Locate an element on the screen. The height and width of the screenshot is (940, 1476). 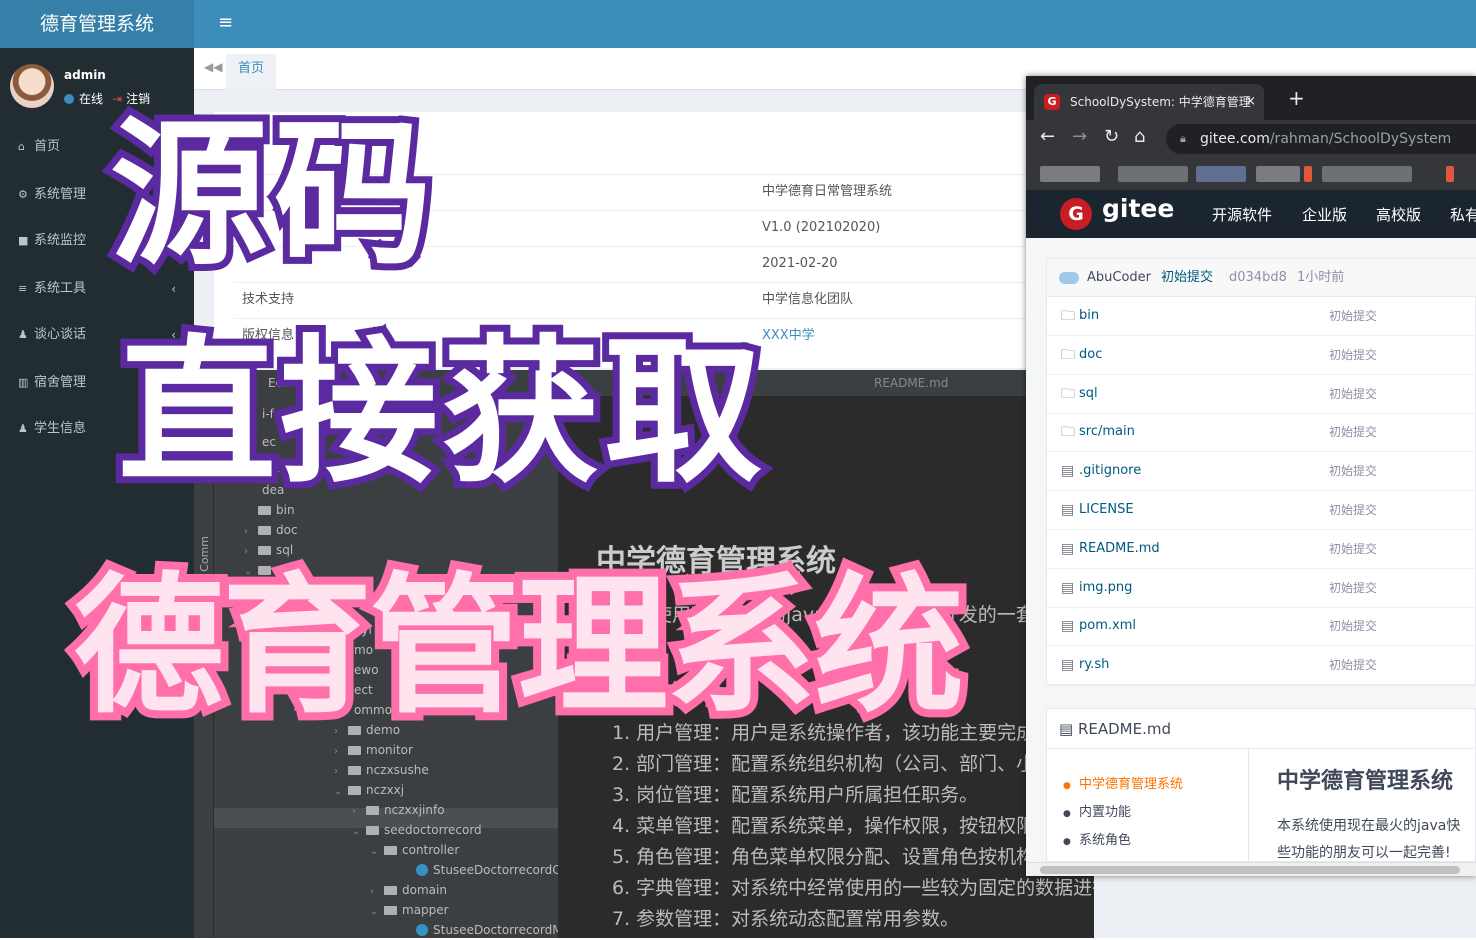
tree-node-label: monitor is located at coordinates (389, 750).